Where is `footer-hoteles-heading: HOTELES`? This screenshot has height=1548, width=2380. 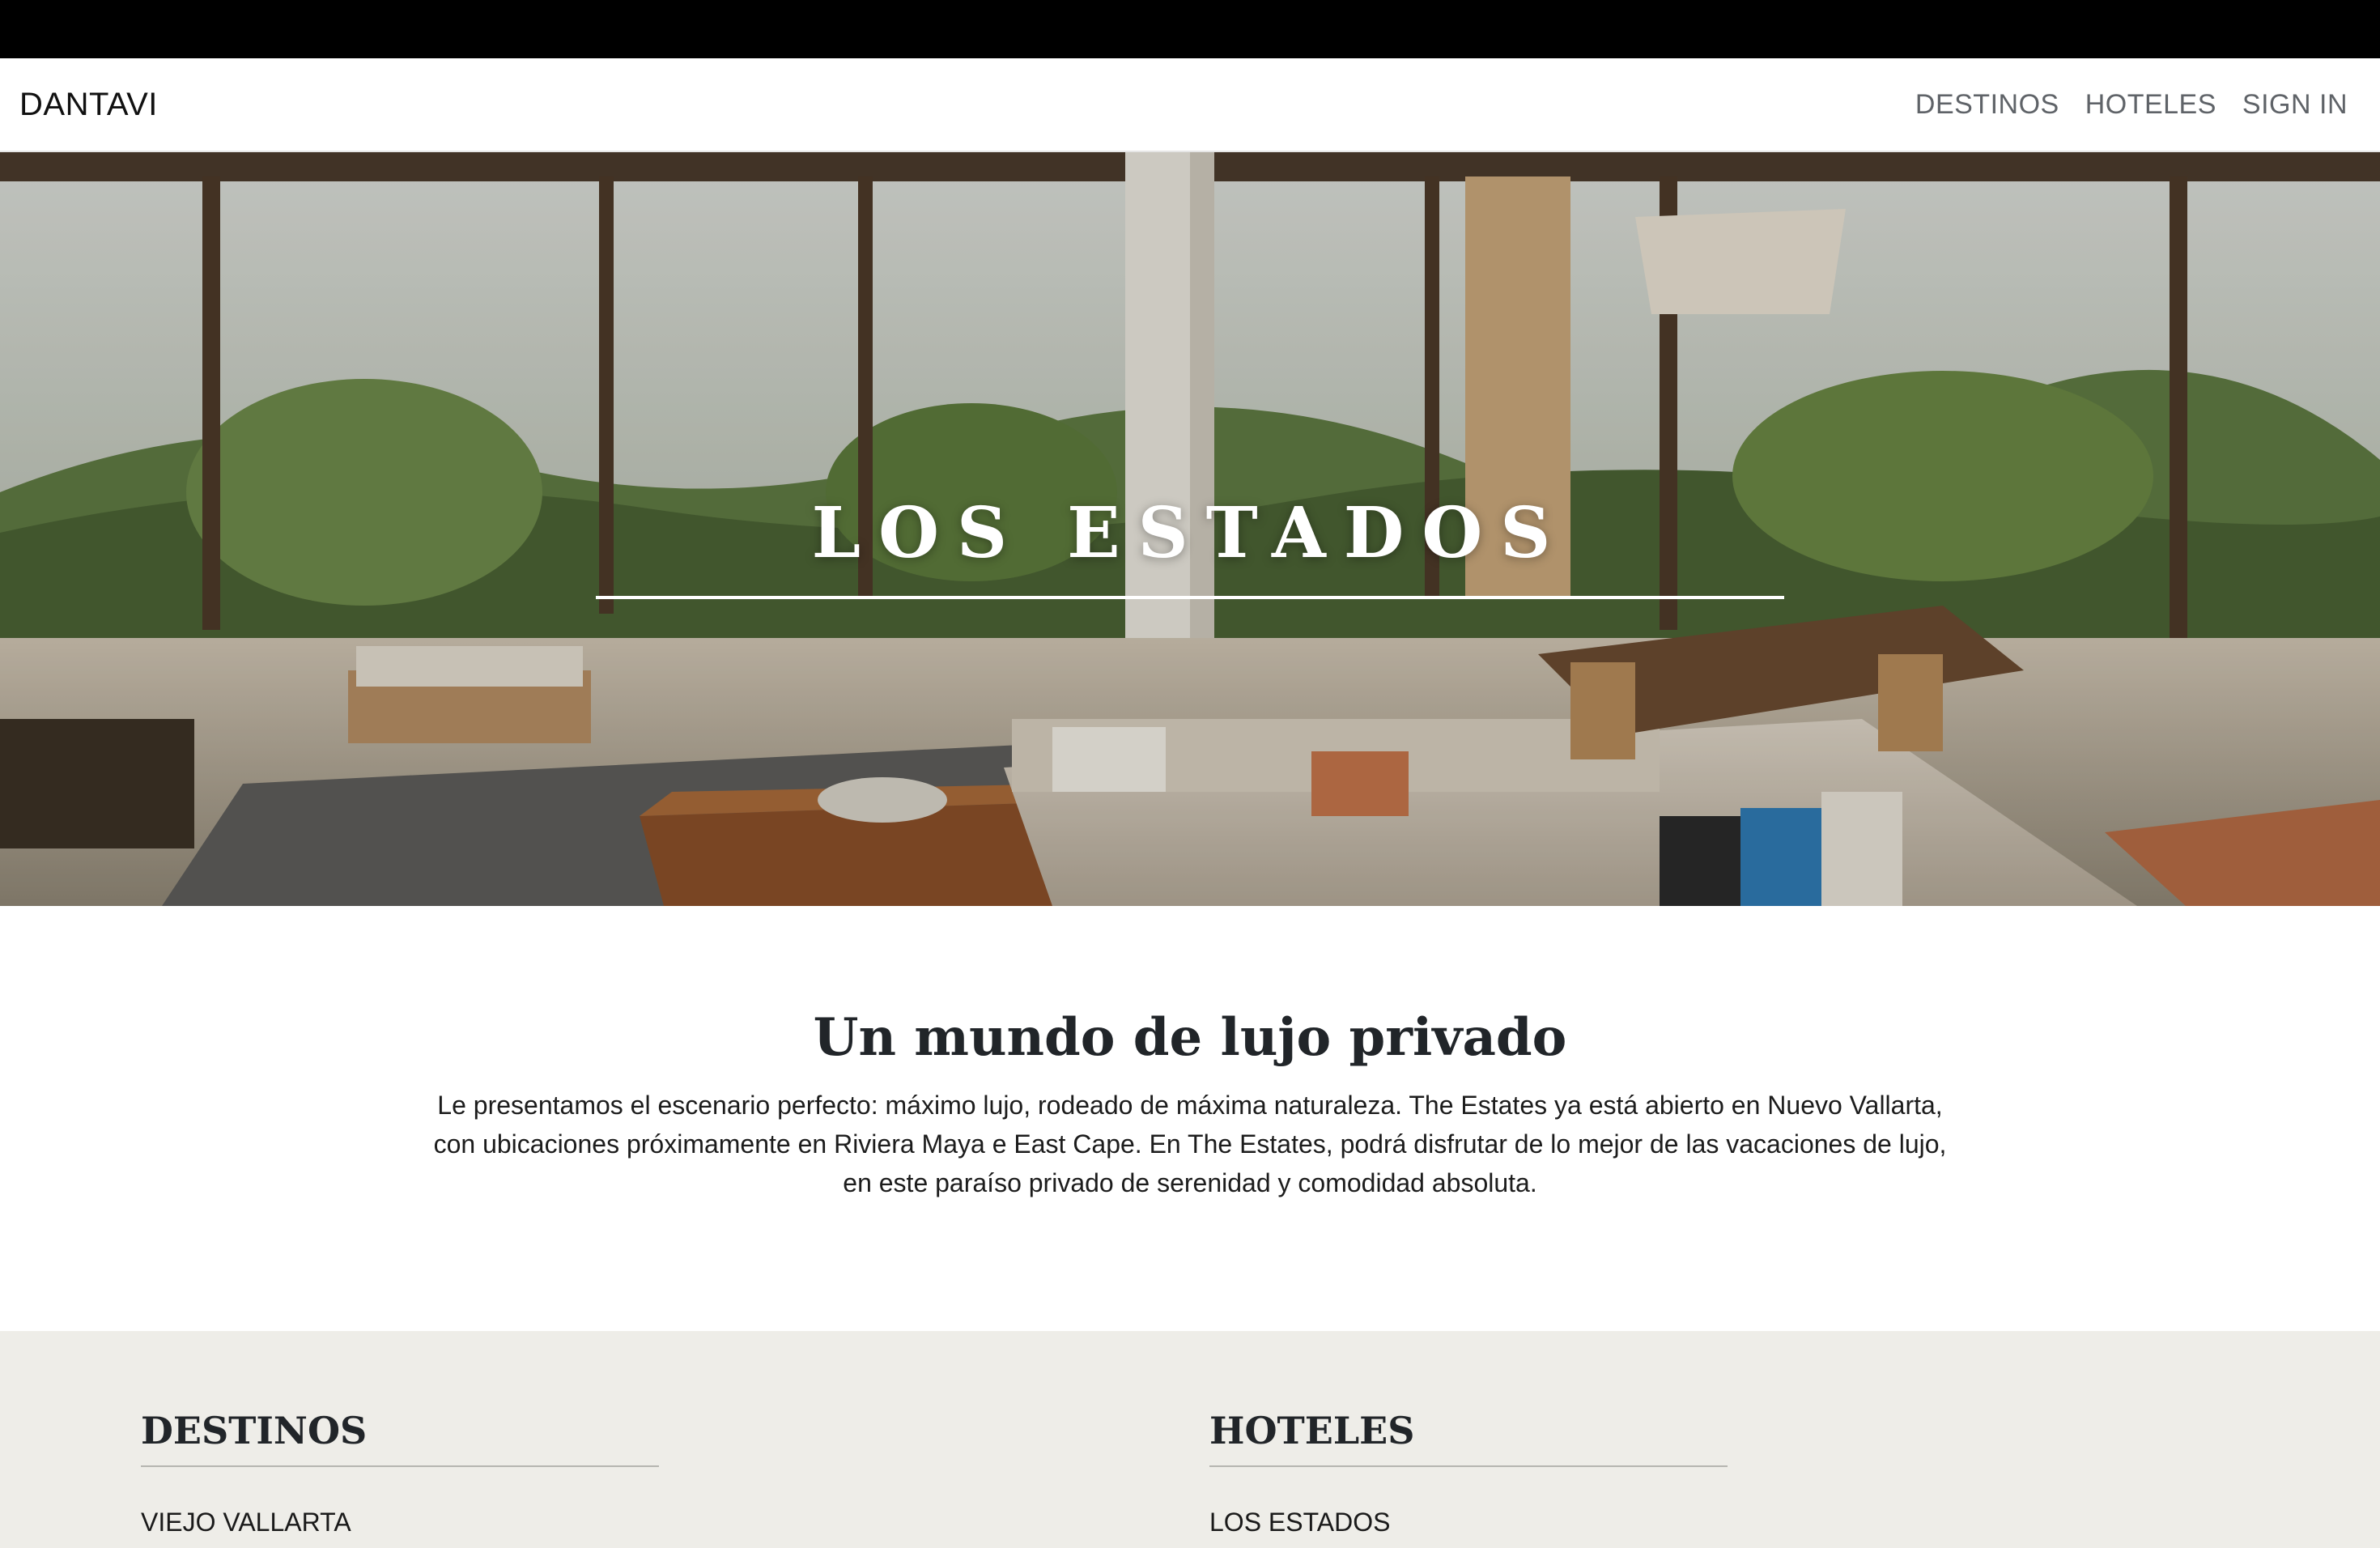 footer-hoteles-heading: HOTELES is located at coordinates (1468, 1438).